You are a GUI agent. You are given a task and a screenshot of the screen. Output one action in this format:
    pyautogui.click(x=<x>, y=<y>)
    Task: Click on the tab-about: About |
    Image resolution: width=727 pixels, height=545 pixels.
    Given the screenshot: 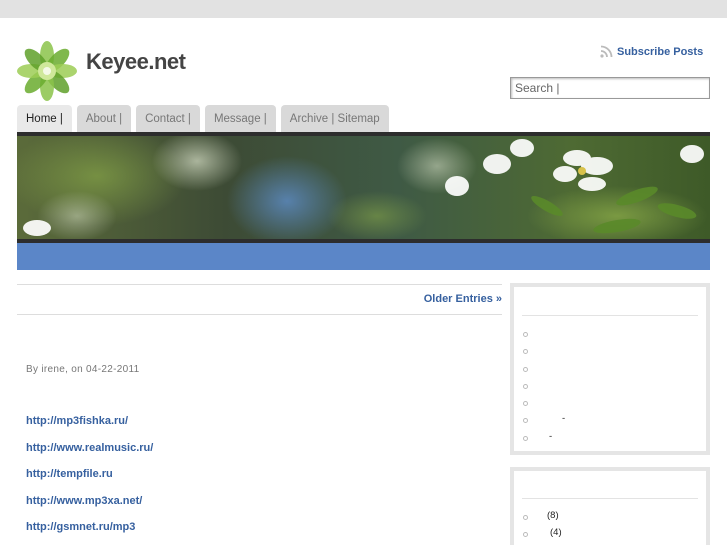 What is the action you would take?
    pyautogui.click(x=104, y=118)
    